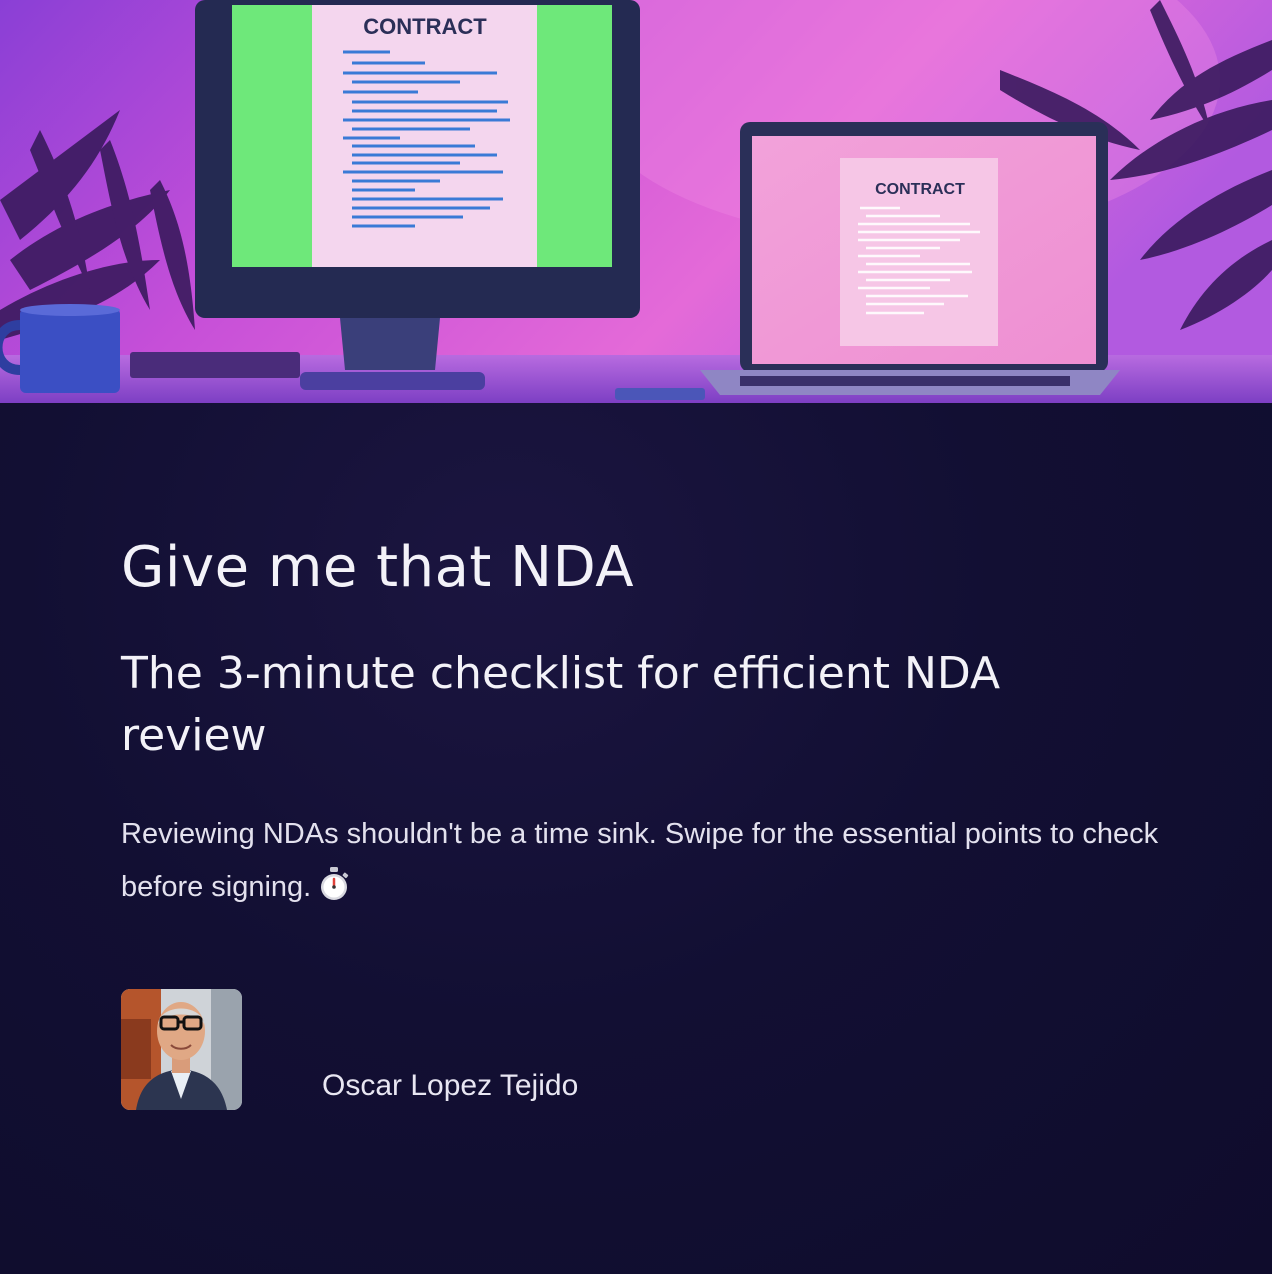 This screenshot has width=1272, height=1274. Describe the element at coordinates (450, 1085) in the screenshot. I see `author-name: Oscar Lopez Tejido` at that location.